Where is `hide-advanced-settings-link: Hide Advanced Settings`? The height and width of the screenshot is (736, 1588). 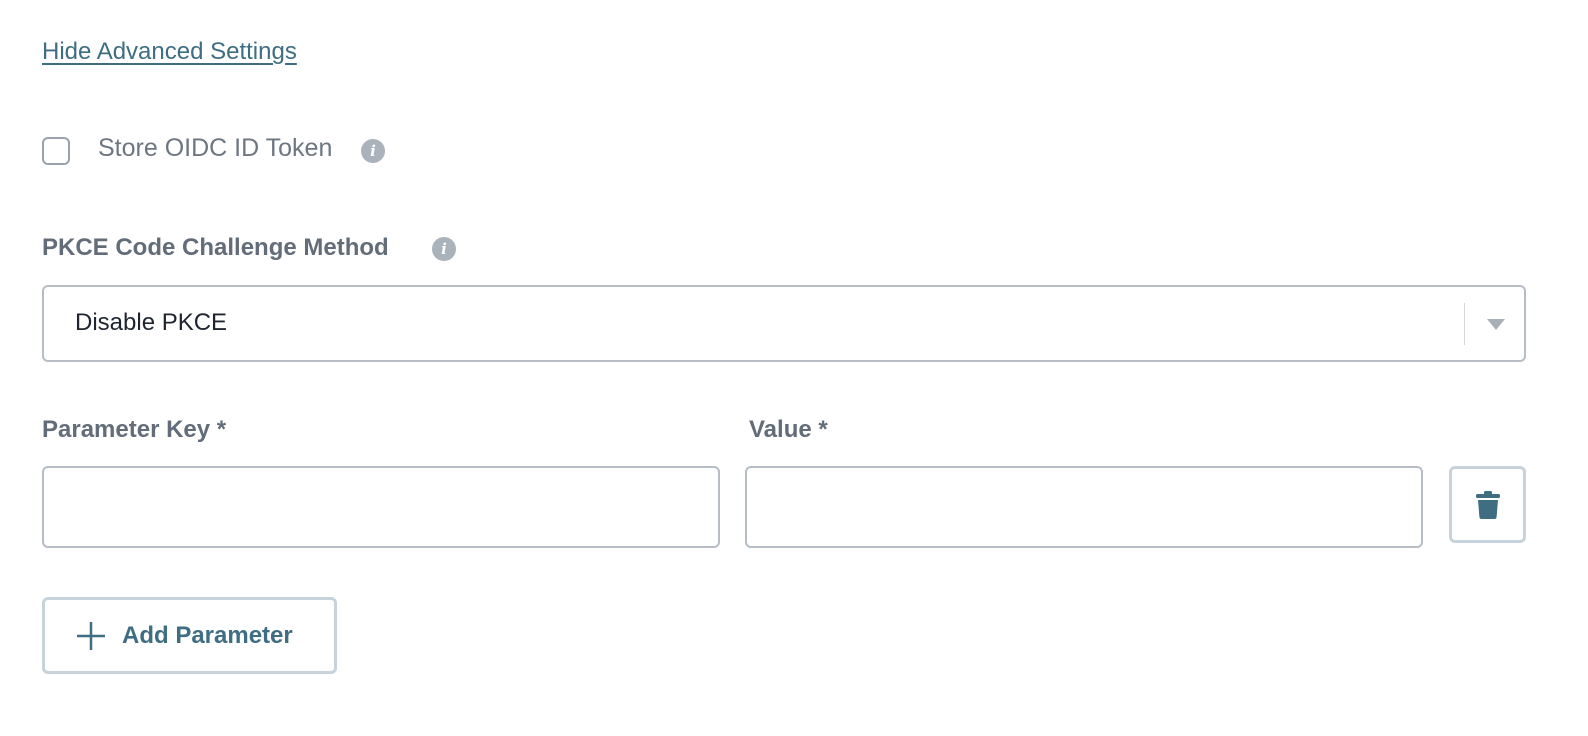 hide-advanced-settings-link: Hide Advanced Settings is located at coordinates (169, 52).